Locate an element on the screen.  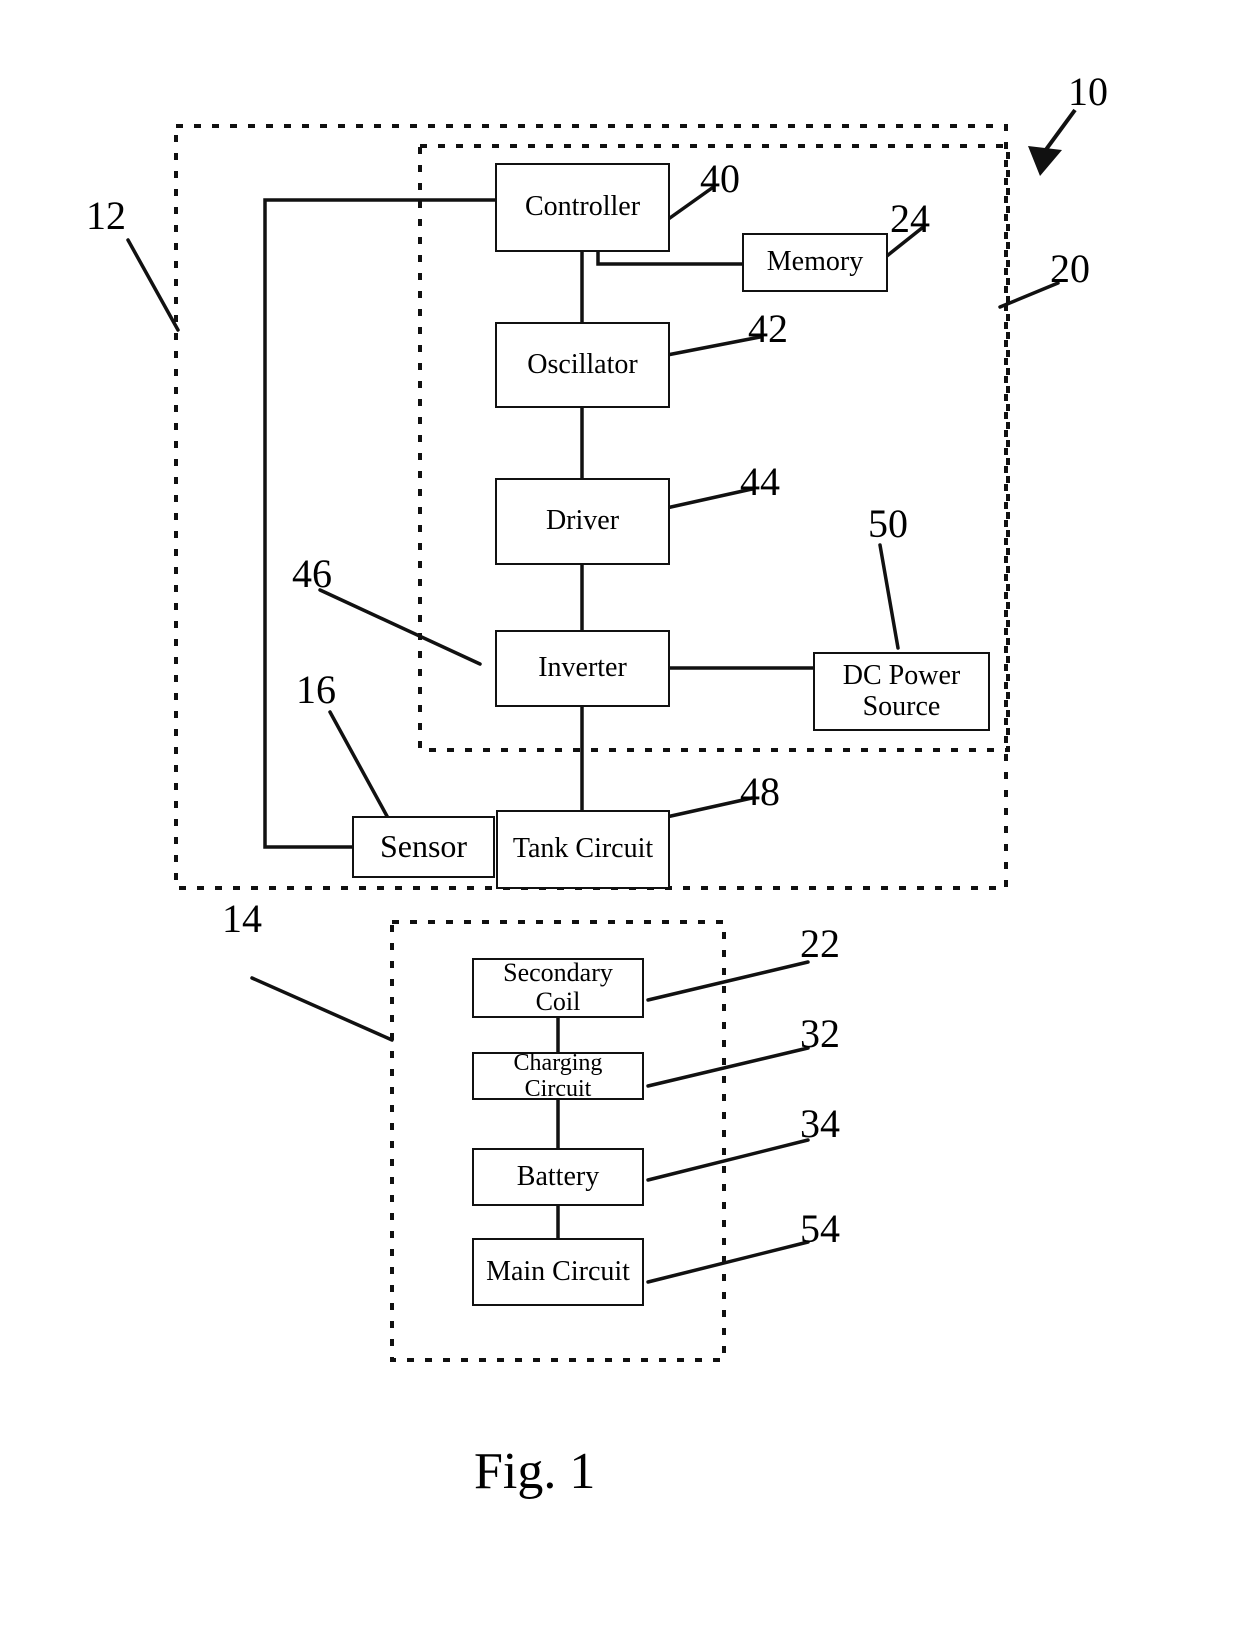
callout-24: 24 is located at coordinates (910, 218).